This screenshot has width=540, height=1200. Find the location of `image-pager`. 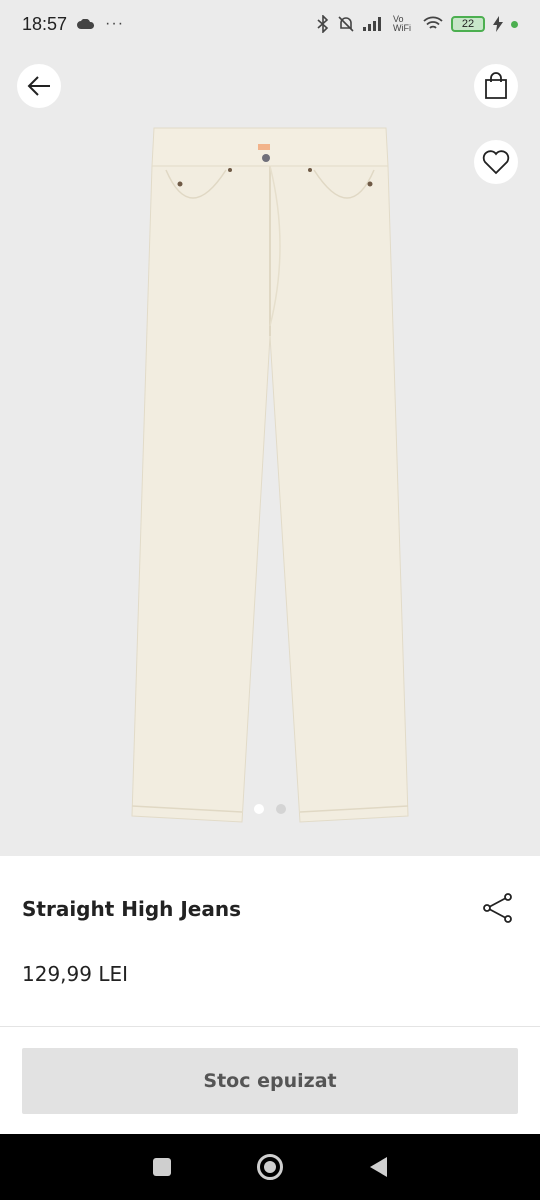

image-pager is located at coordinates (270, 809).